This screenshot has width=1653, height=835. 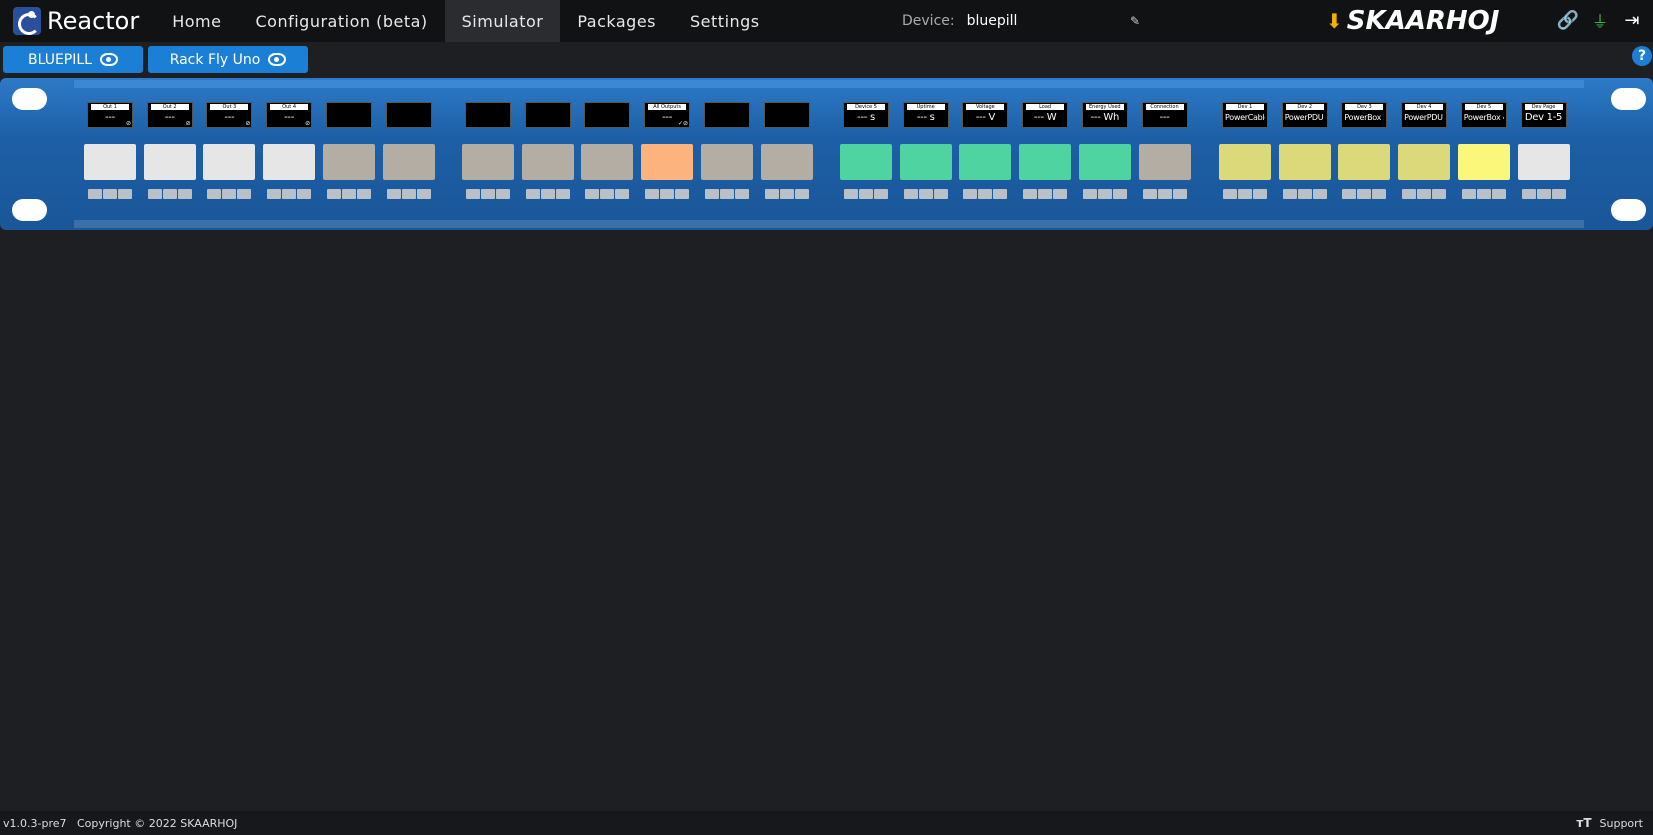 What do you see at coordinates (1412, 21) in the screenshot?
I see `skaarhoj-brand: ⬇ SKAARHOJ` at bounding box center [1412, 21].